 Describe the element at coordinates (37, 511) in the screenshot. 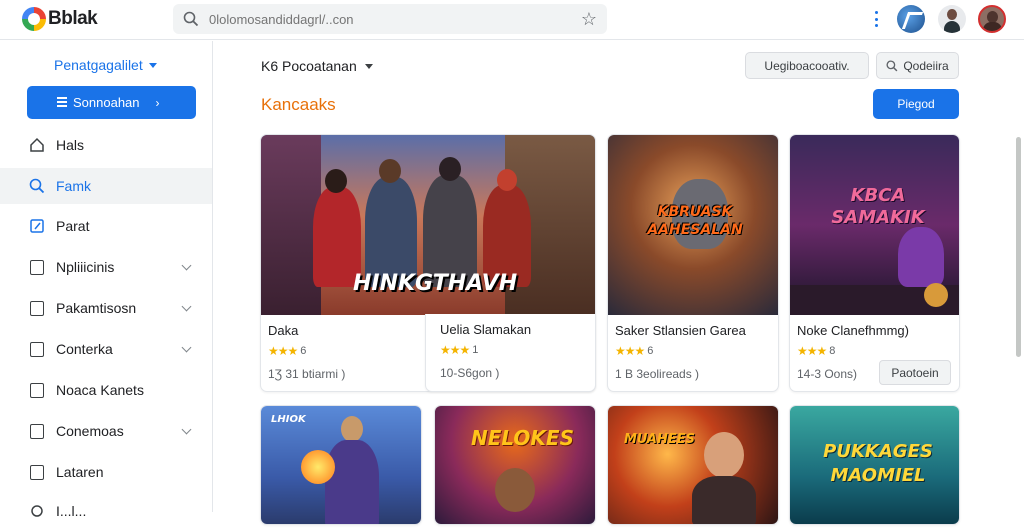

I see `more-icon` at that location.